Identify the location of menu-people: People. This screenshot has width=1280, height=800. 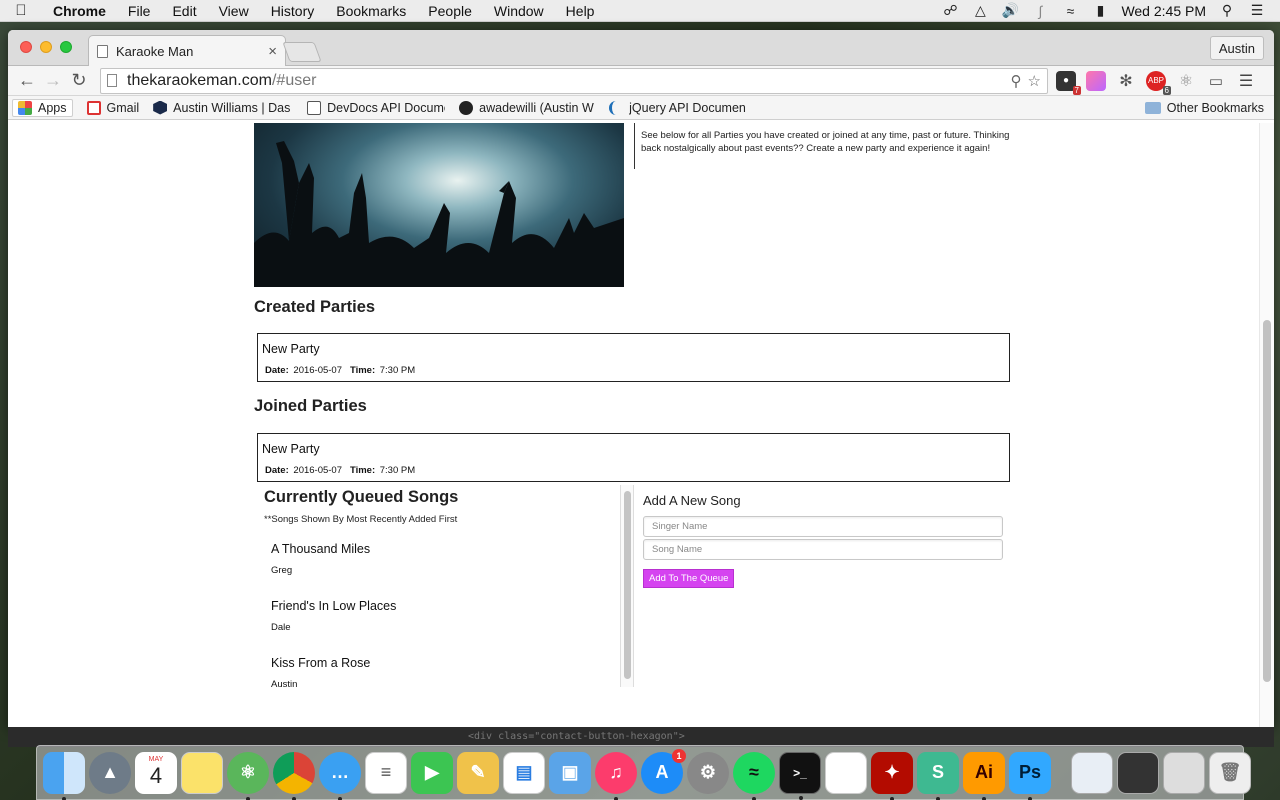
(450, 11).